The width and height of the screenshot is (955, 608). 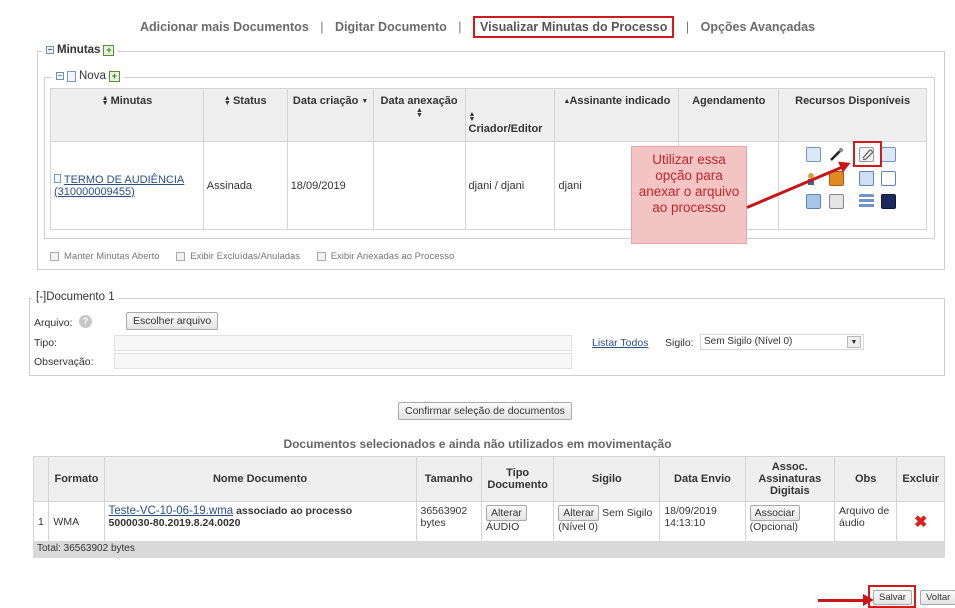 What do you see at coordinates (866, 178) in the screenshot?
I see `view-icon` at bounding box center [866, 178].